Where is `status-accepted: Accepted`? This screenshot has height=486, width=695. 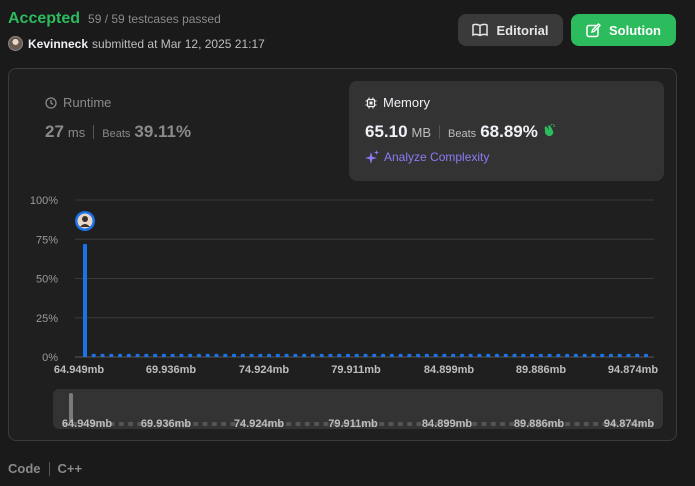 status-accepted: Accepted is located at coordinates (44, 18).